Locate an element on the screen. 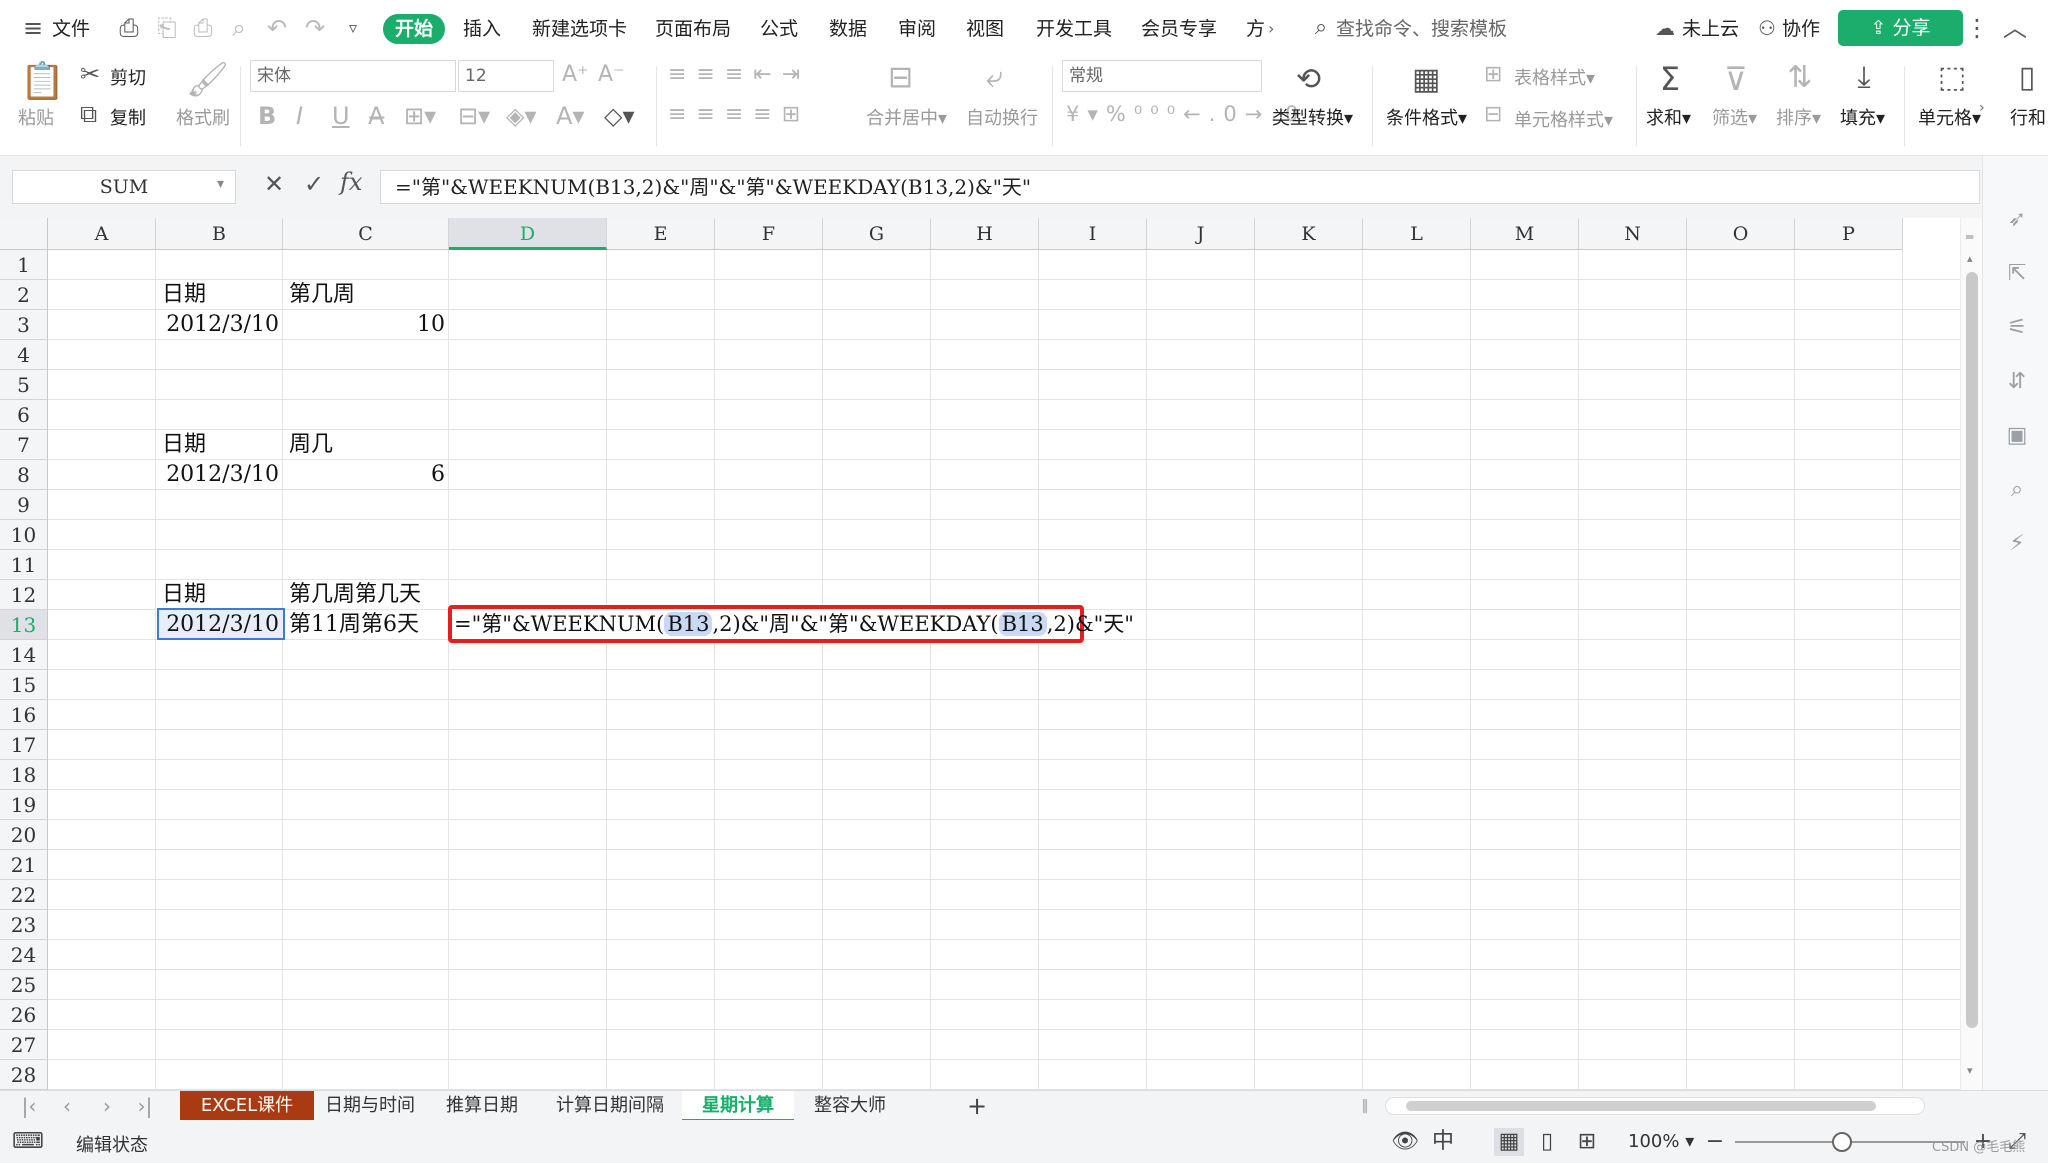  column-header-c: C is located at coordinates (366, 234).